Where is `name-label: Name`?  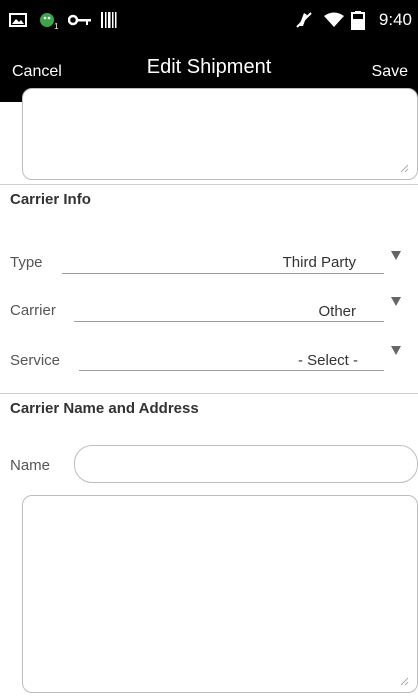 name-label: Name is located at coordinates (30, 465).